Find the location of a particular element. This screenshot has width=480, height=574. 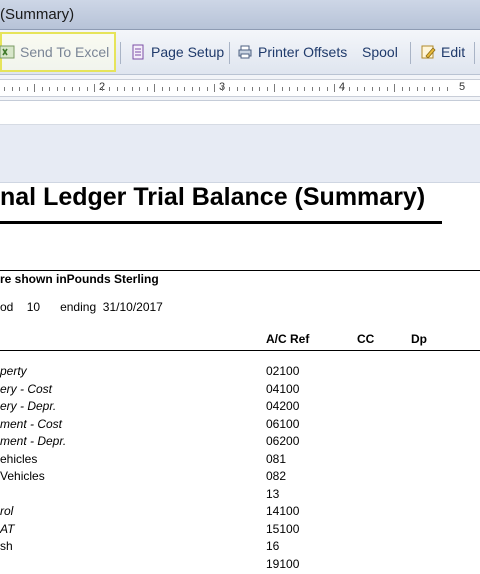

account-ref: 082 is located at coordinates (276, 476).